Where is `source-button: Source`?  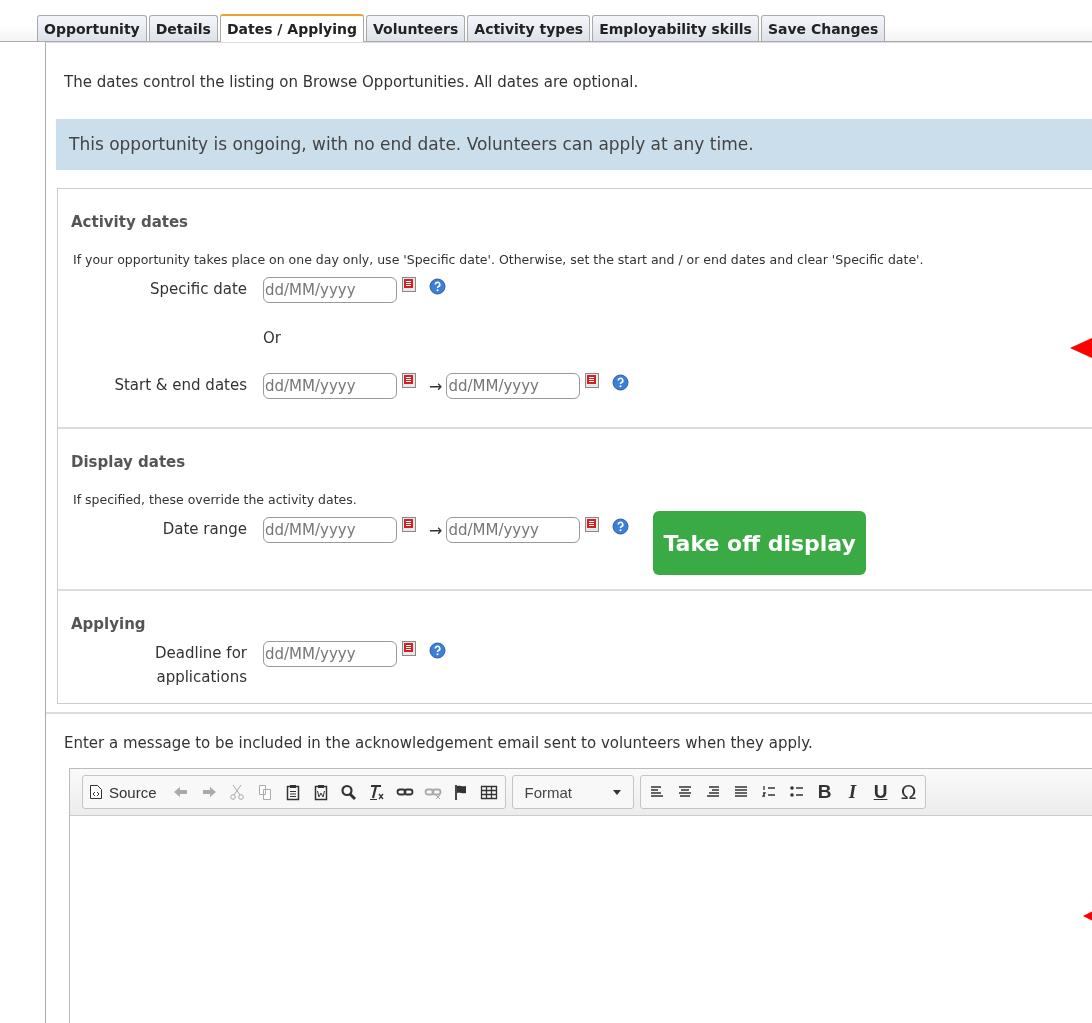 source-button: Source is located at coordinates (123, 792).